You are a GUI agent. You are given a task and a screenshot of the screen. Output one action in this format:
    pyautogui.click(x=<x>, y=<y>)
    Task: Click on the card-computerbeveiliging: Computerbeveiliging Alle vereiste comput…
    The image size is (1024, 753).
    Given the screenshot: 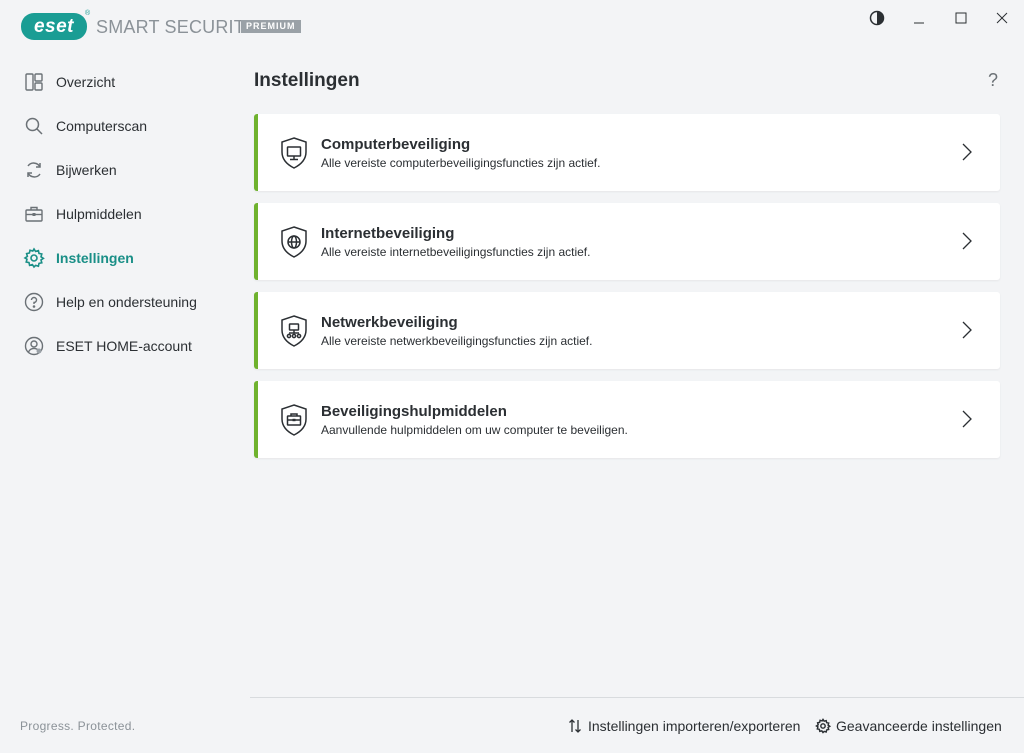 What is the action you would take?
    pyautogui.click(x=627, y=152)
    